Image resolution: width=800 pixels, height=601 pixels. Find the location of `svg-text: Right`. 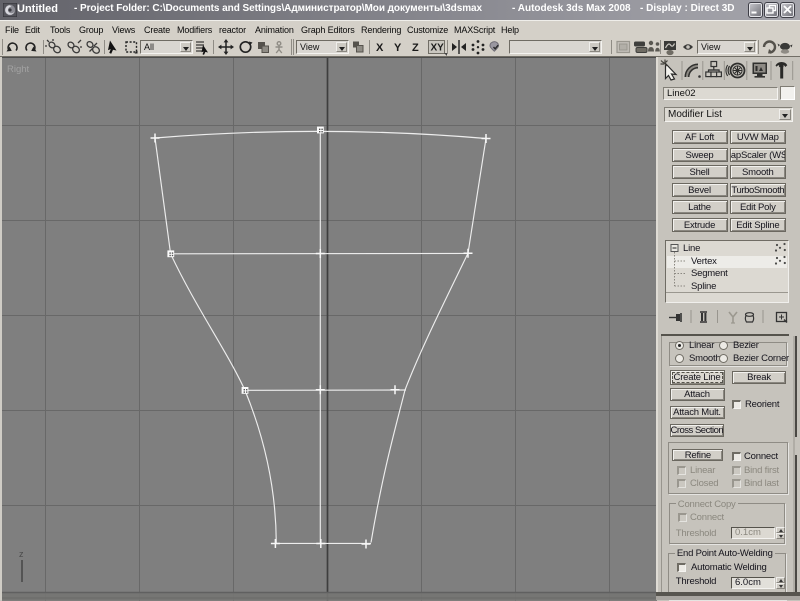

svg-text: Right is located at coordinates (18, 69).